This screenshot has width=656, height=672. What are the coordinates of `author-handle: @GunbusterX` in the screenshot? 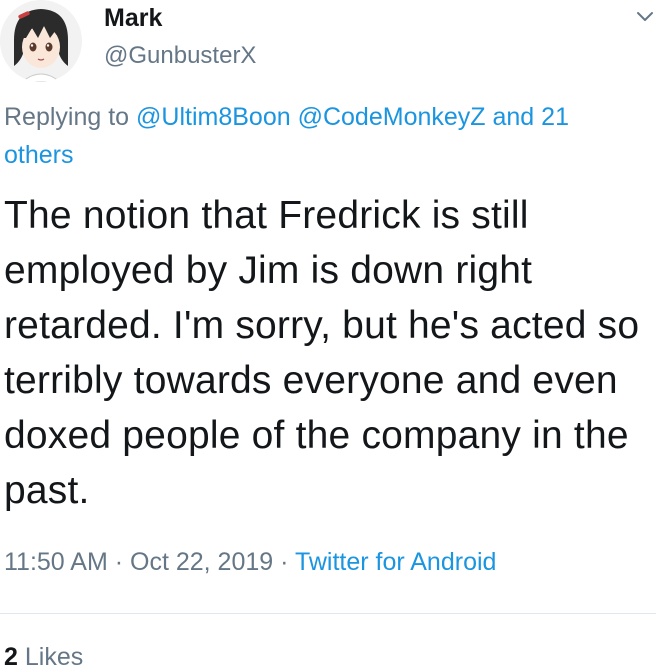 It's located at (180, 56).